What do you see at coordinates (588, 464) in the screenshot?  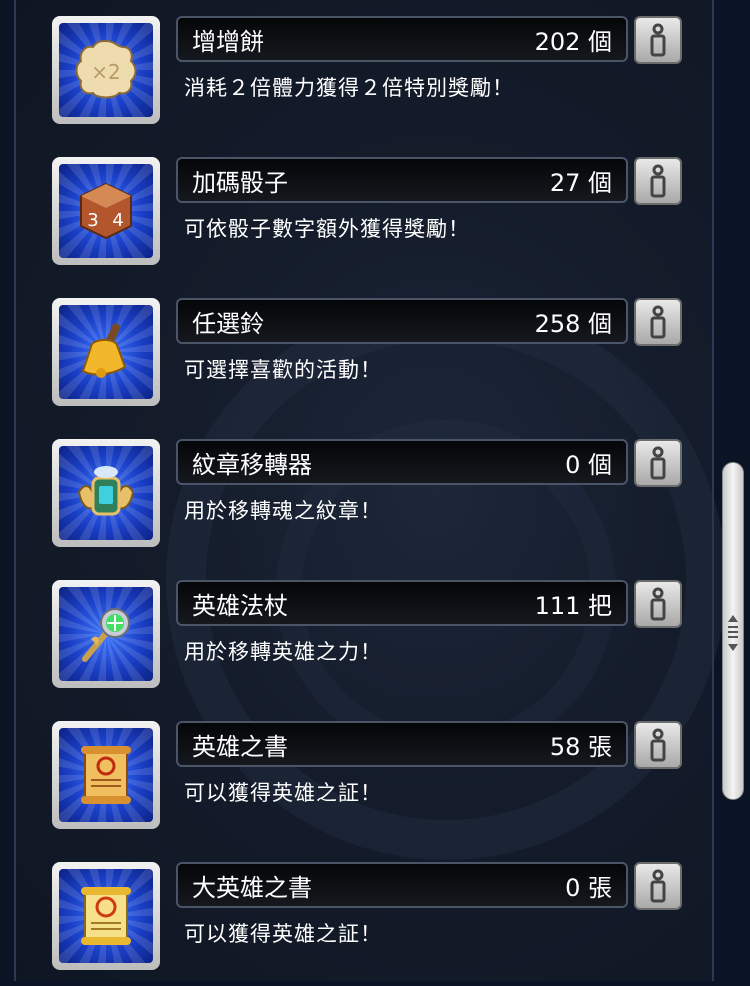 I see `item-count: 0 個` at bounding box center [588, 464].